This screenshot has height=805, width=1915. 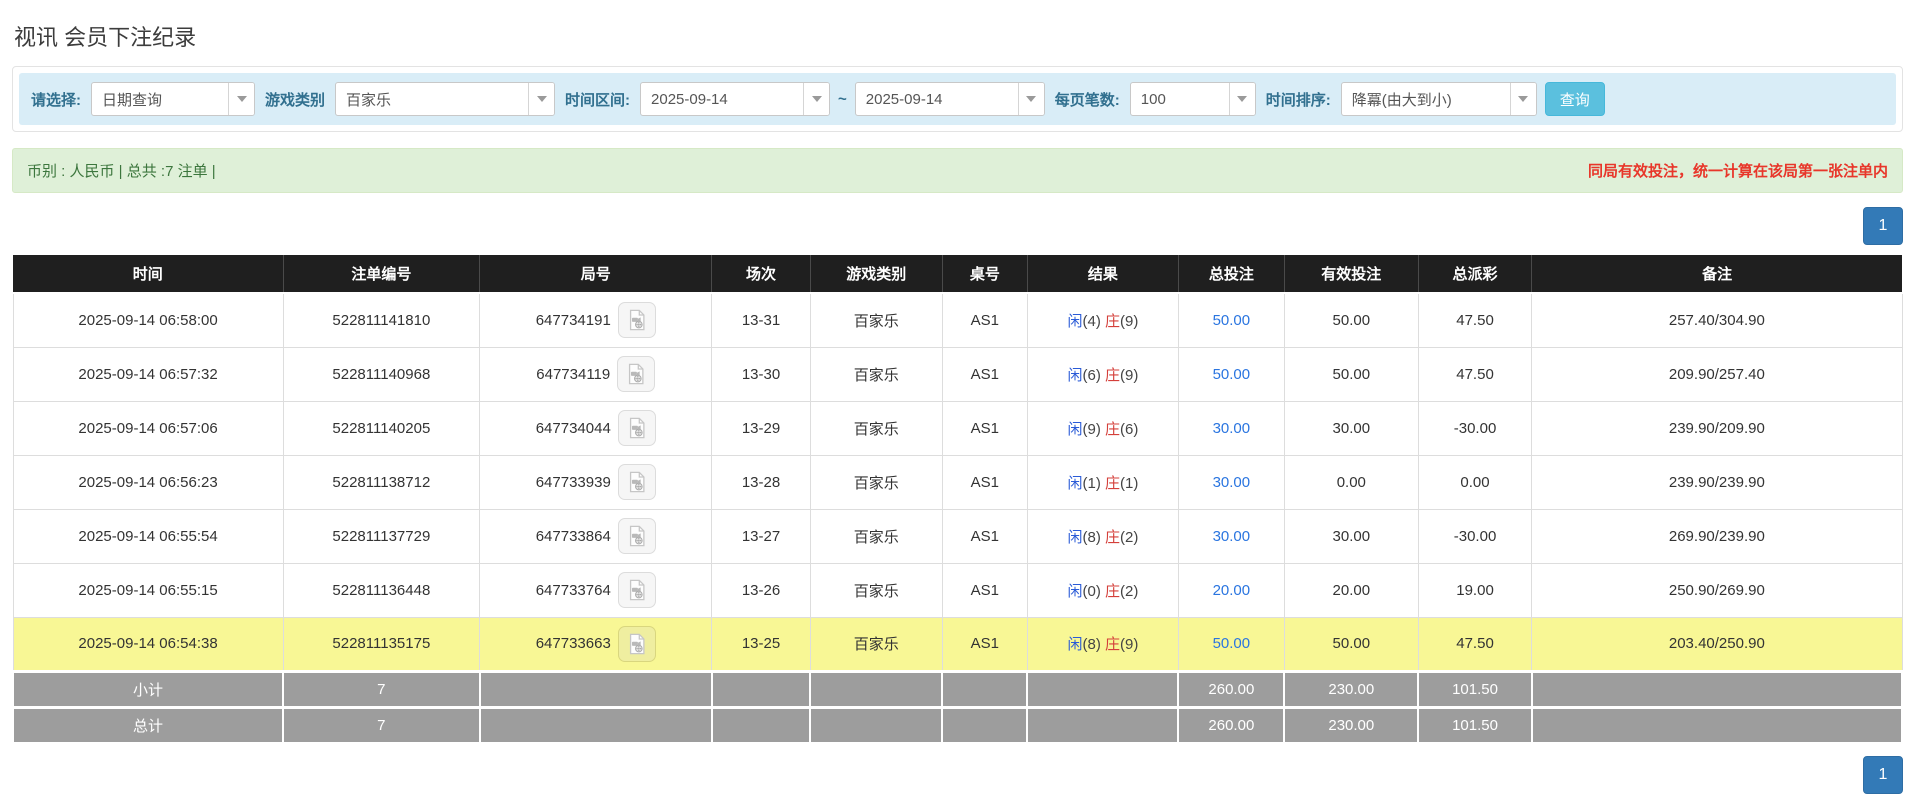 What do you see at coordinates (1737, 171) in the screenshot?
I see `summary-notice: 同局有效投注，统一计算在该局第一张注单内` at bounding box center [1737, 171].